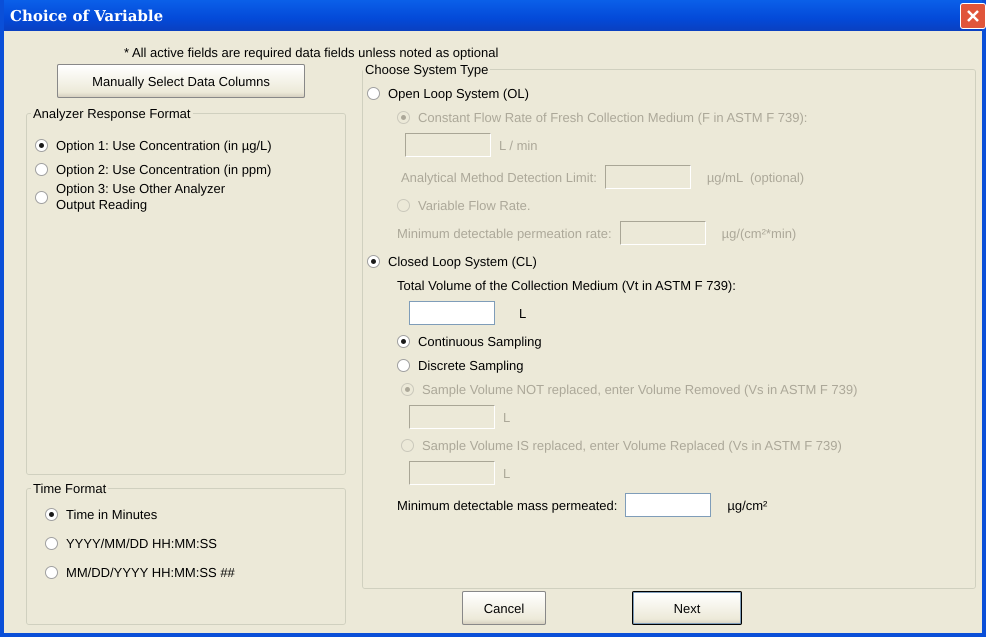 The height and width of the screenshot is (637, 986). I want to click on radio-label: Closed Loop System (CL), so click(462, 261).